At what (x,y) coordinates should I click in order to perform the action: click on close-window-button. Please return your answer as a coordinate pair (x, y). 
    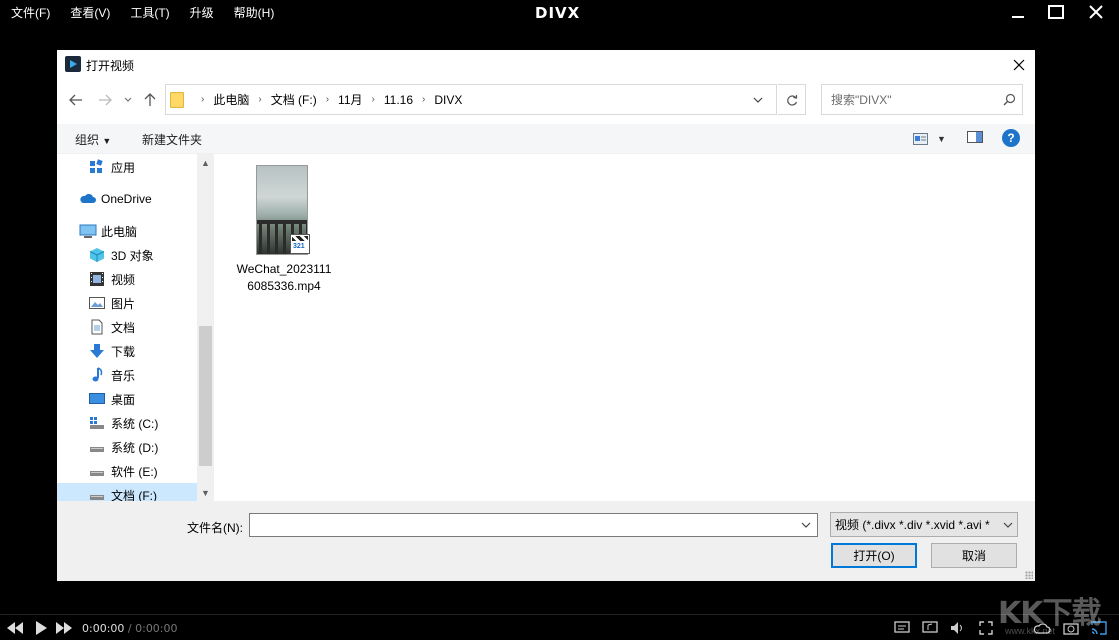
    Looking at the image, I should click on (1096, 12).